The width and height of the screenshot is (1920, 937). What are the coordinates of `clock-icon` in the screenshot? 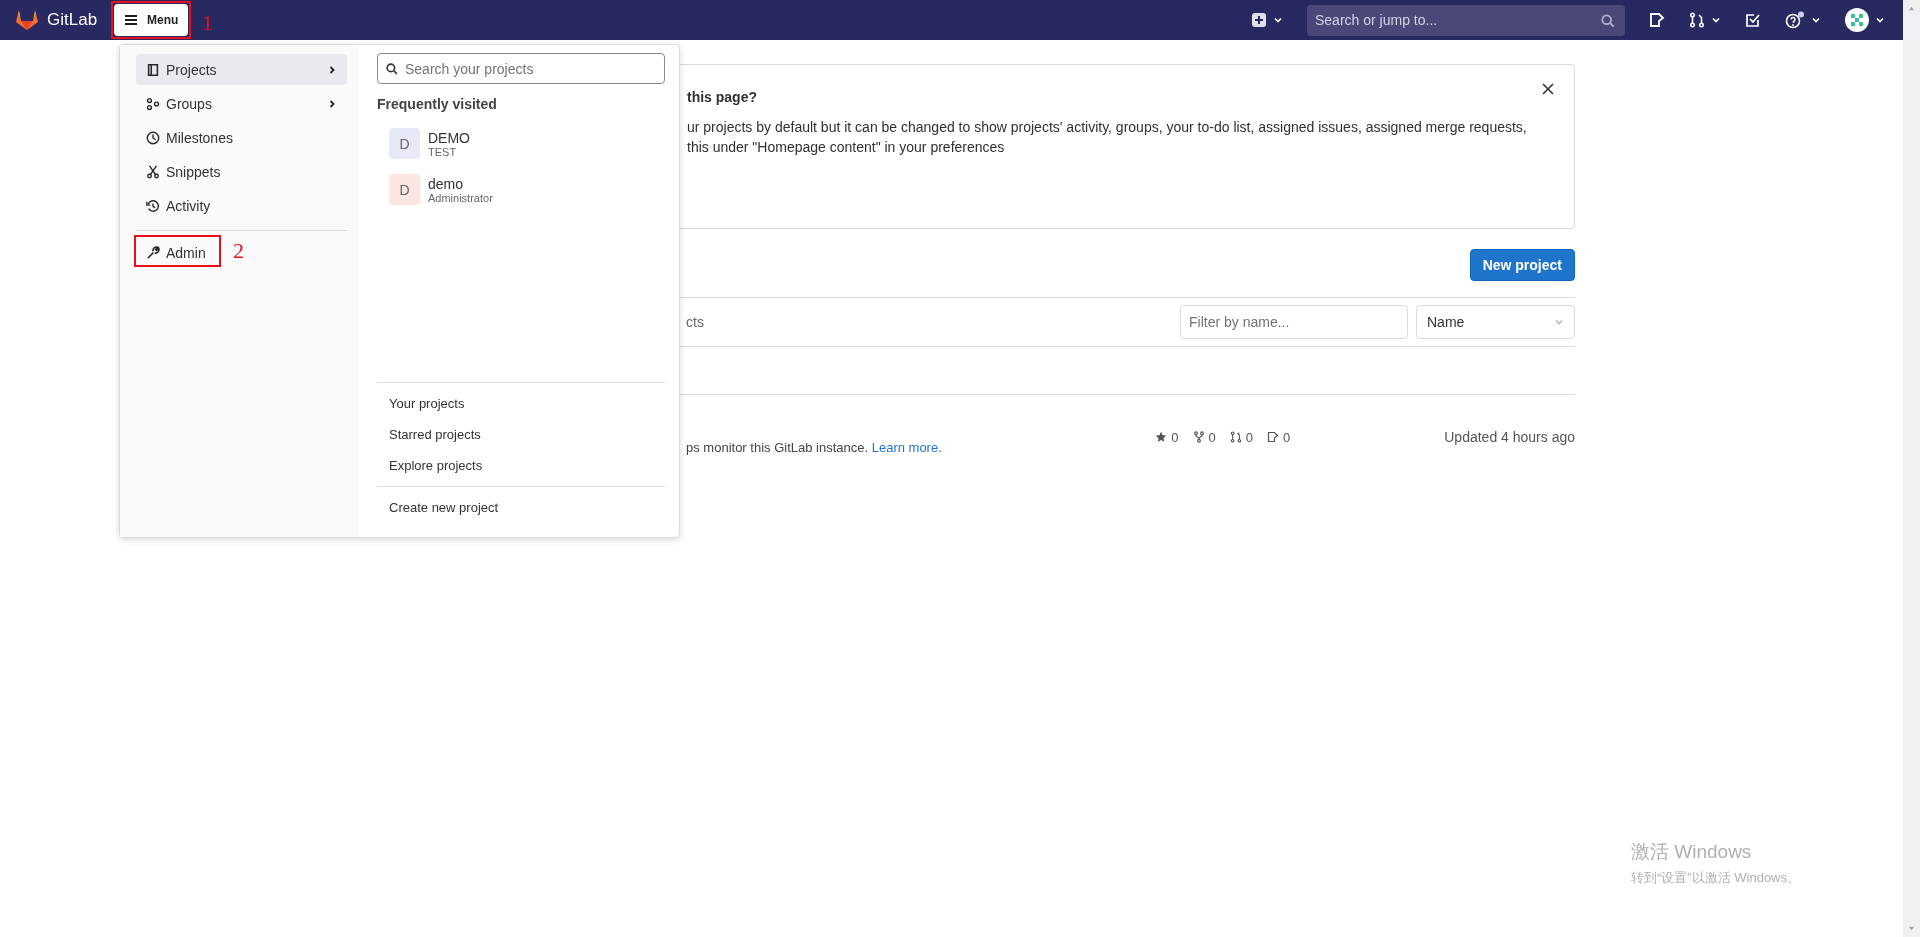 It's located at (153, 137).